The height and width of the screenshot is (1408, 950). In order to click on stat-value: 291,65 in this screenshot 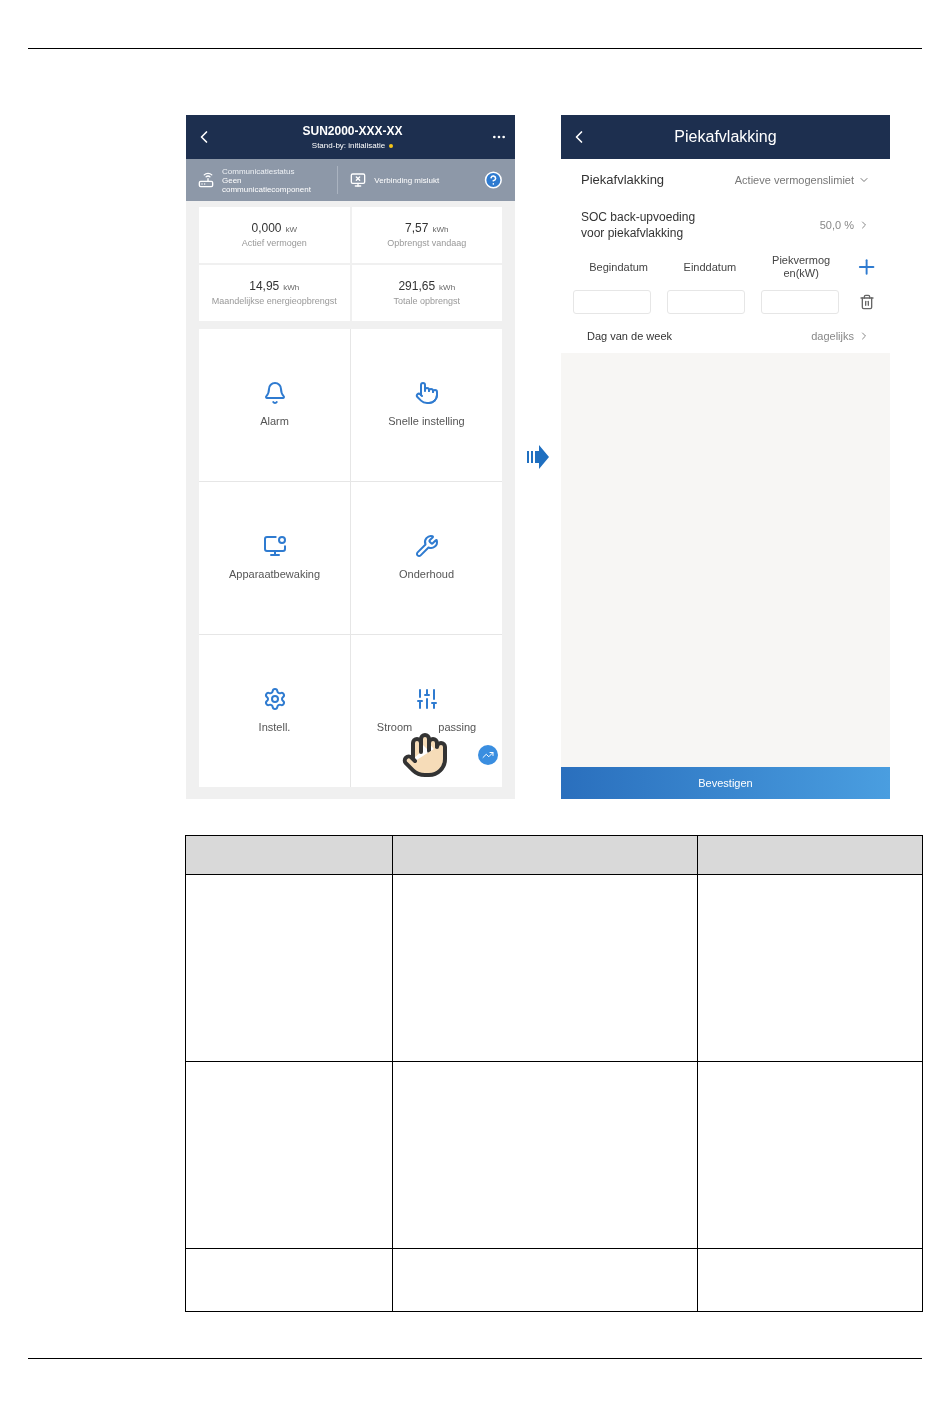, I will do `click(417, 287)`.